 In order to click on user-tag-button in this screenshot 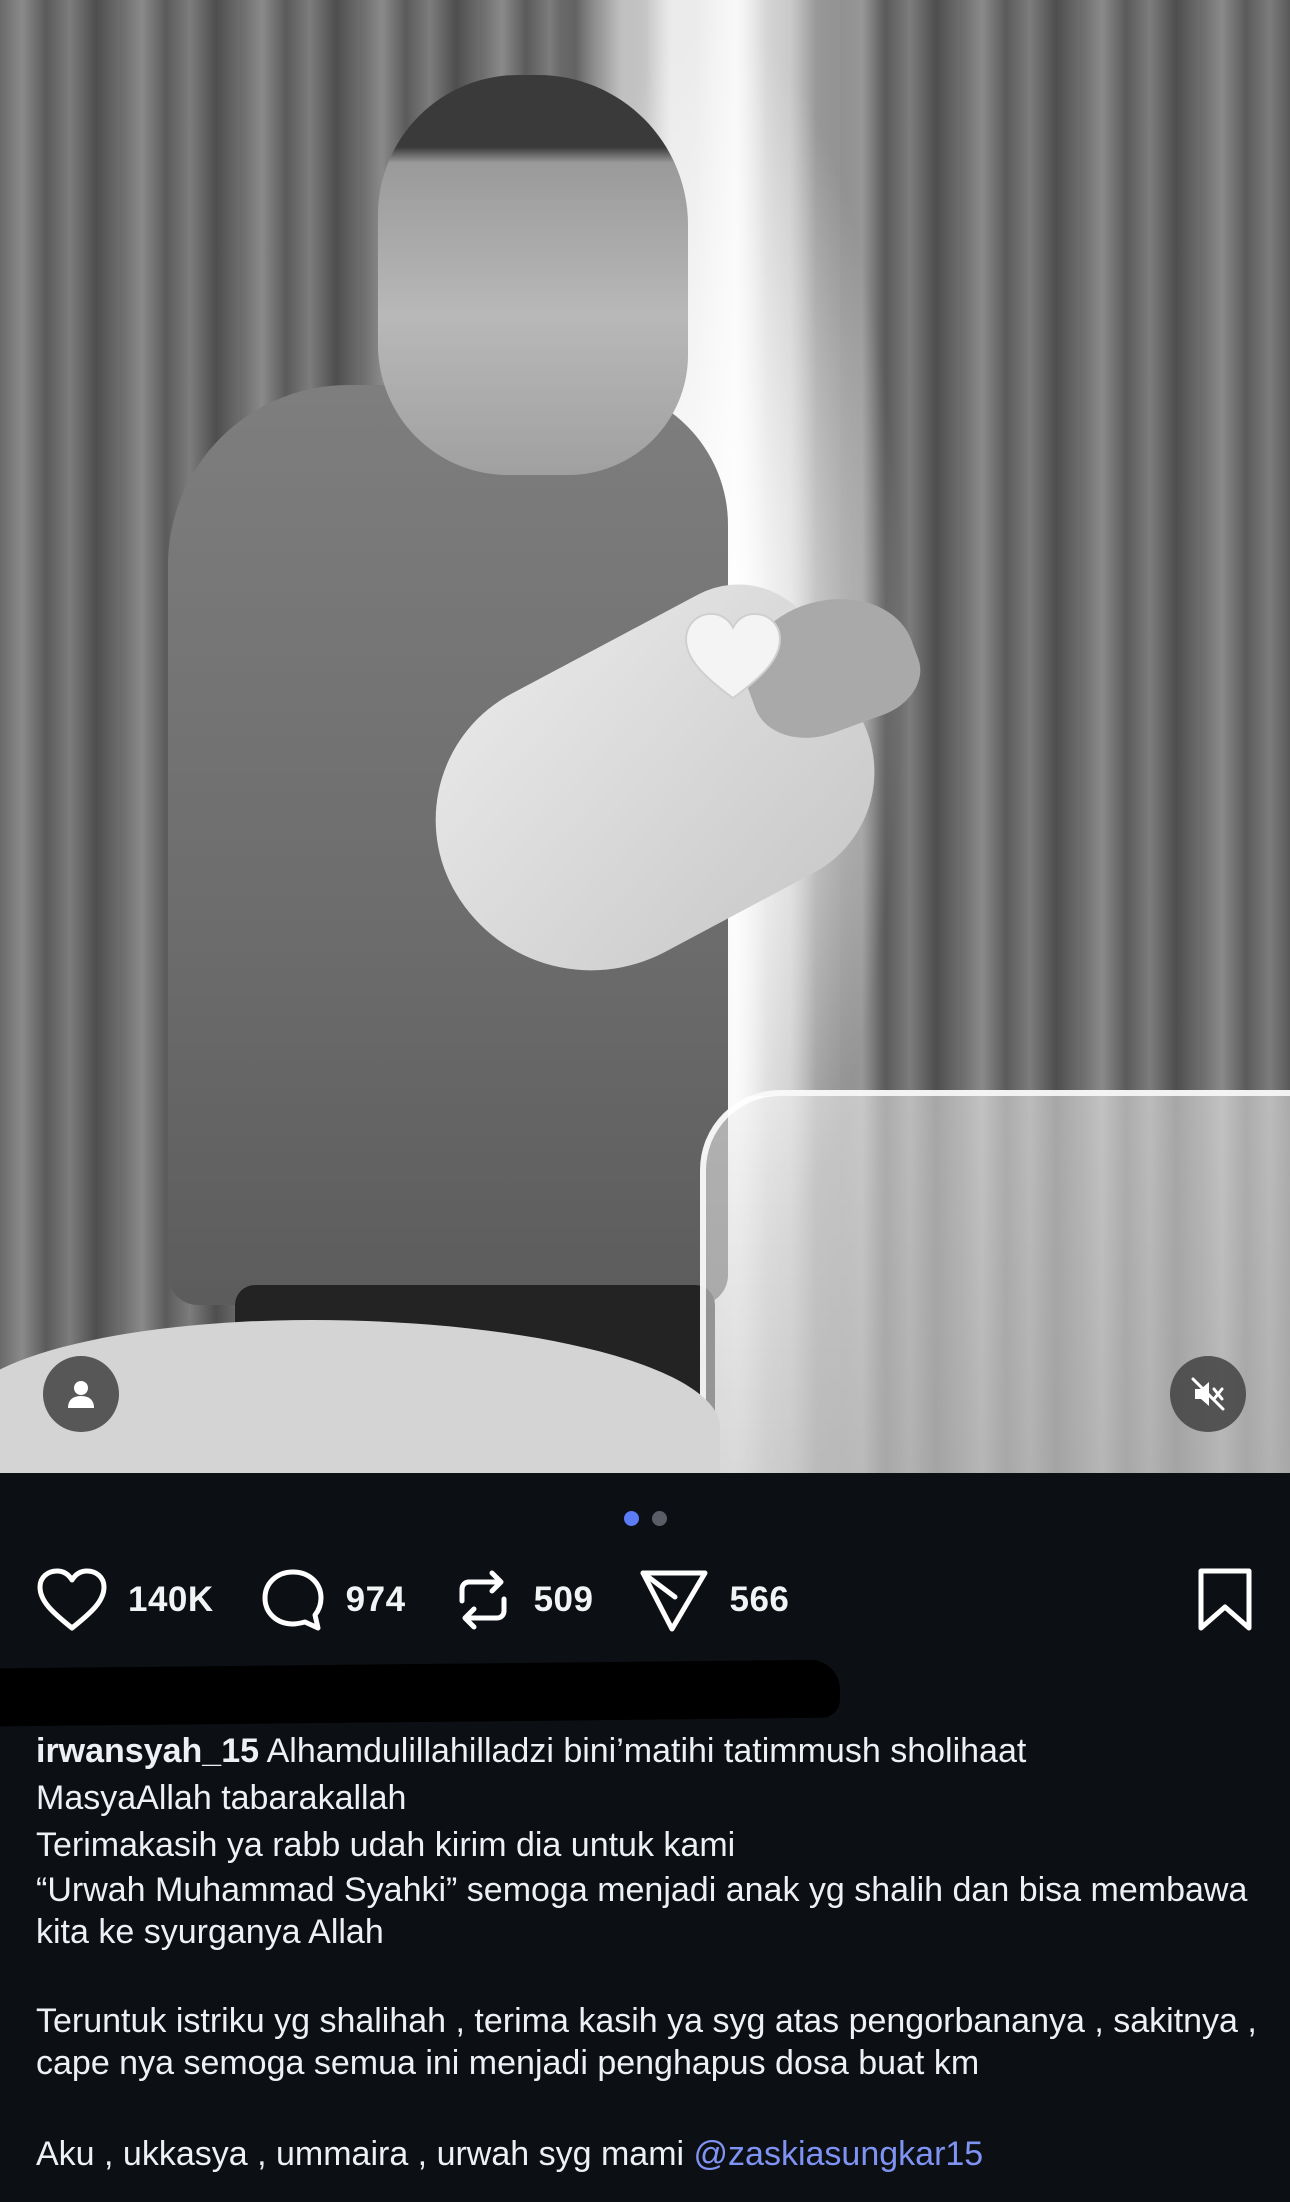, I will do `click(81, 1394)`.